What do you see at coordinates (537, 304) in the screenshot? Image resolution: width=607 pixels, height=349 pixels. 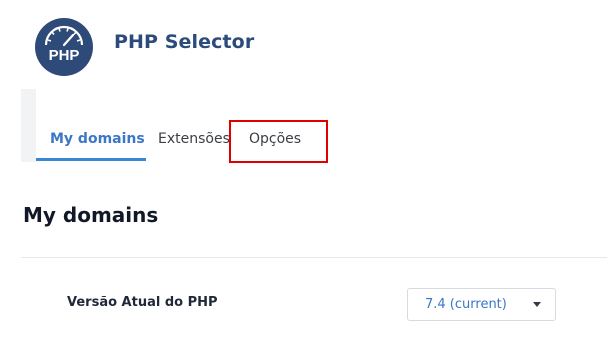 I see `caret-down-icon` at bounding box center [537, 304].